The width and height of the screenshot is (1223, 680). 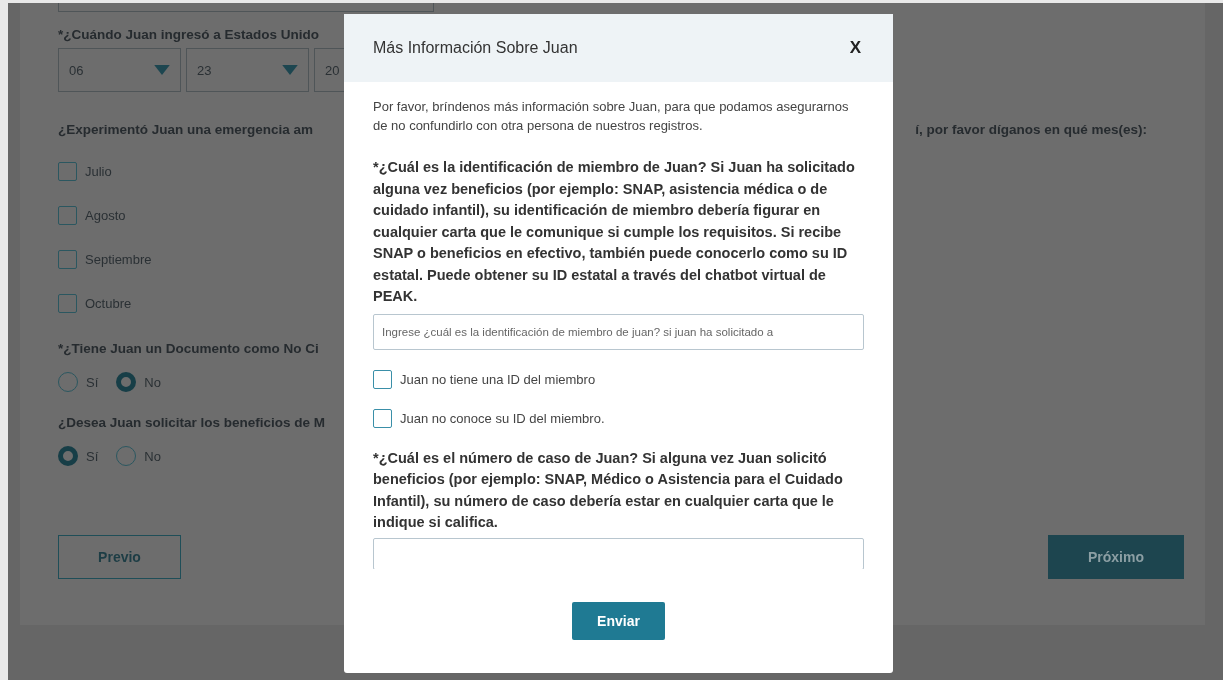 What do you see at coordinates (1116, 557) in the screenshot?
I see `next-button: Próximo` at bounding box center [1116, 557].